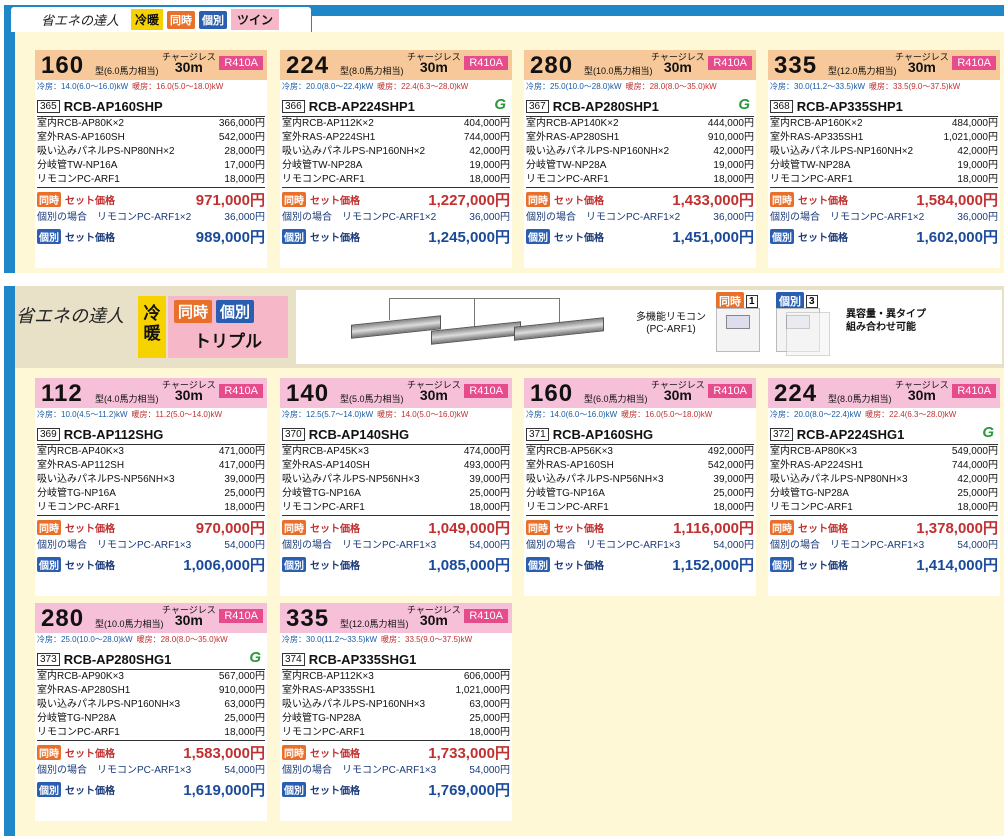  I want to click on part-row: 室内RCB-AP140K×2 444,000円, so click(640, 124).